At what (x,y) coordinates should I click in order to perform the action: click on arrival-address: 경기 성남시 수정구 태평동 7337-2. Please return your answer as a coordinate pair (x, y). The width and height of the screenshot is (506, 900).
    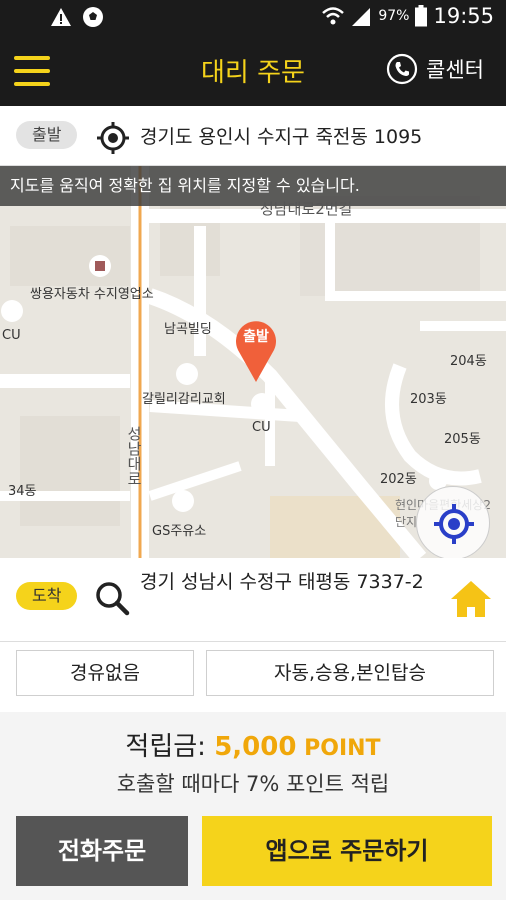
    Looking at the image, I should click on (282, 582).